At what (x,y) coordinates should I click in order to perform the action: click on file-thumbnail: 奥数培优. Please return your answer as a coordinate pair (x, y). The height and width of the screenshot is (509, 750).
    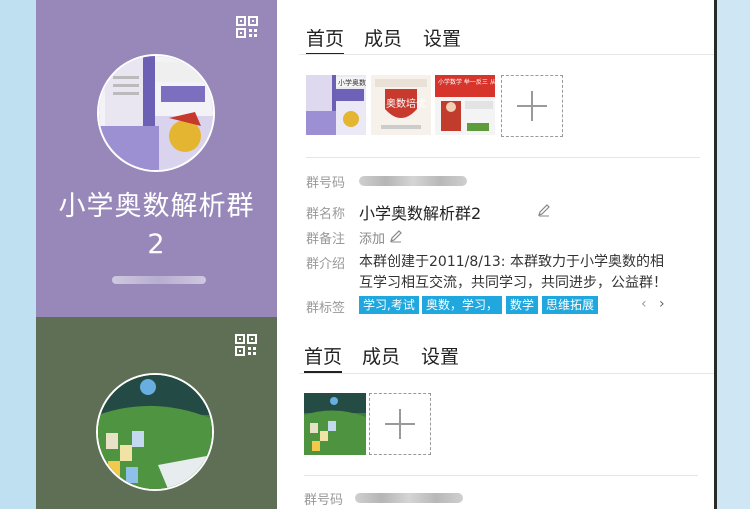
    Looking at the image, I should click on (401, 105).